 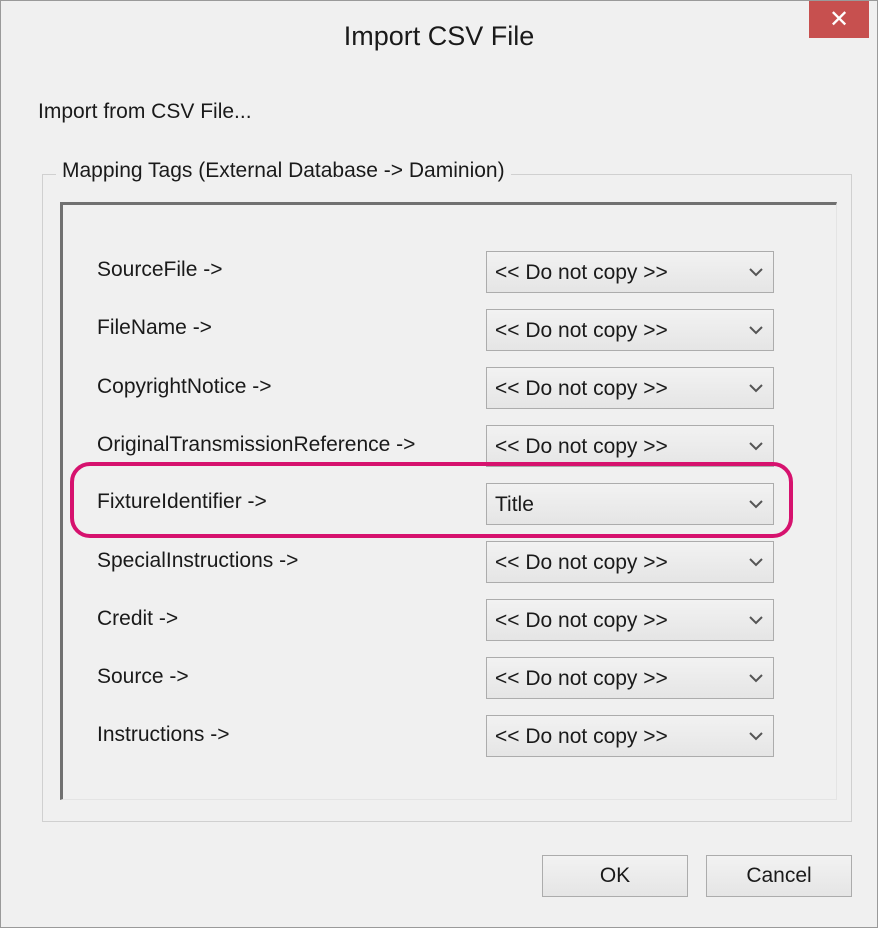 I want to click on mapping-label-copyrightnotice: CopyrightNotice ->, so click(x=184, y=386).